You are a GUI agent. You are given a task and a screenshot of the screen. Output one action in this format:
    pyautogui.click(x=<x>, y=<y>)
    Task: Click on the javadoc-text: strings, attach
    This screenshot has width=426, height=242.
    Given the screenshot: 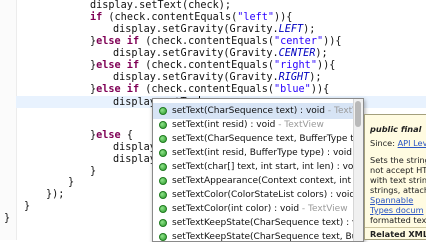 What is the action you would take?
    pyautogui.click(x=398, y=190)
    